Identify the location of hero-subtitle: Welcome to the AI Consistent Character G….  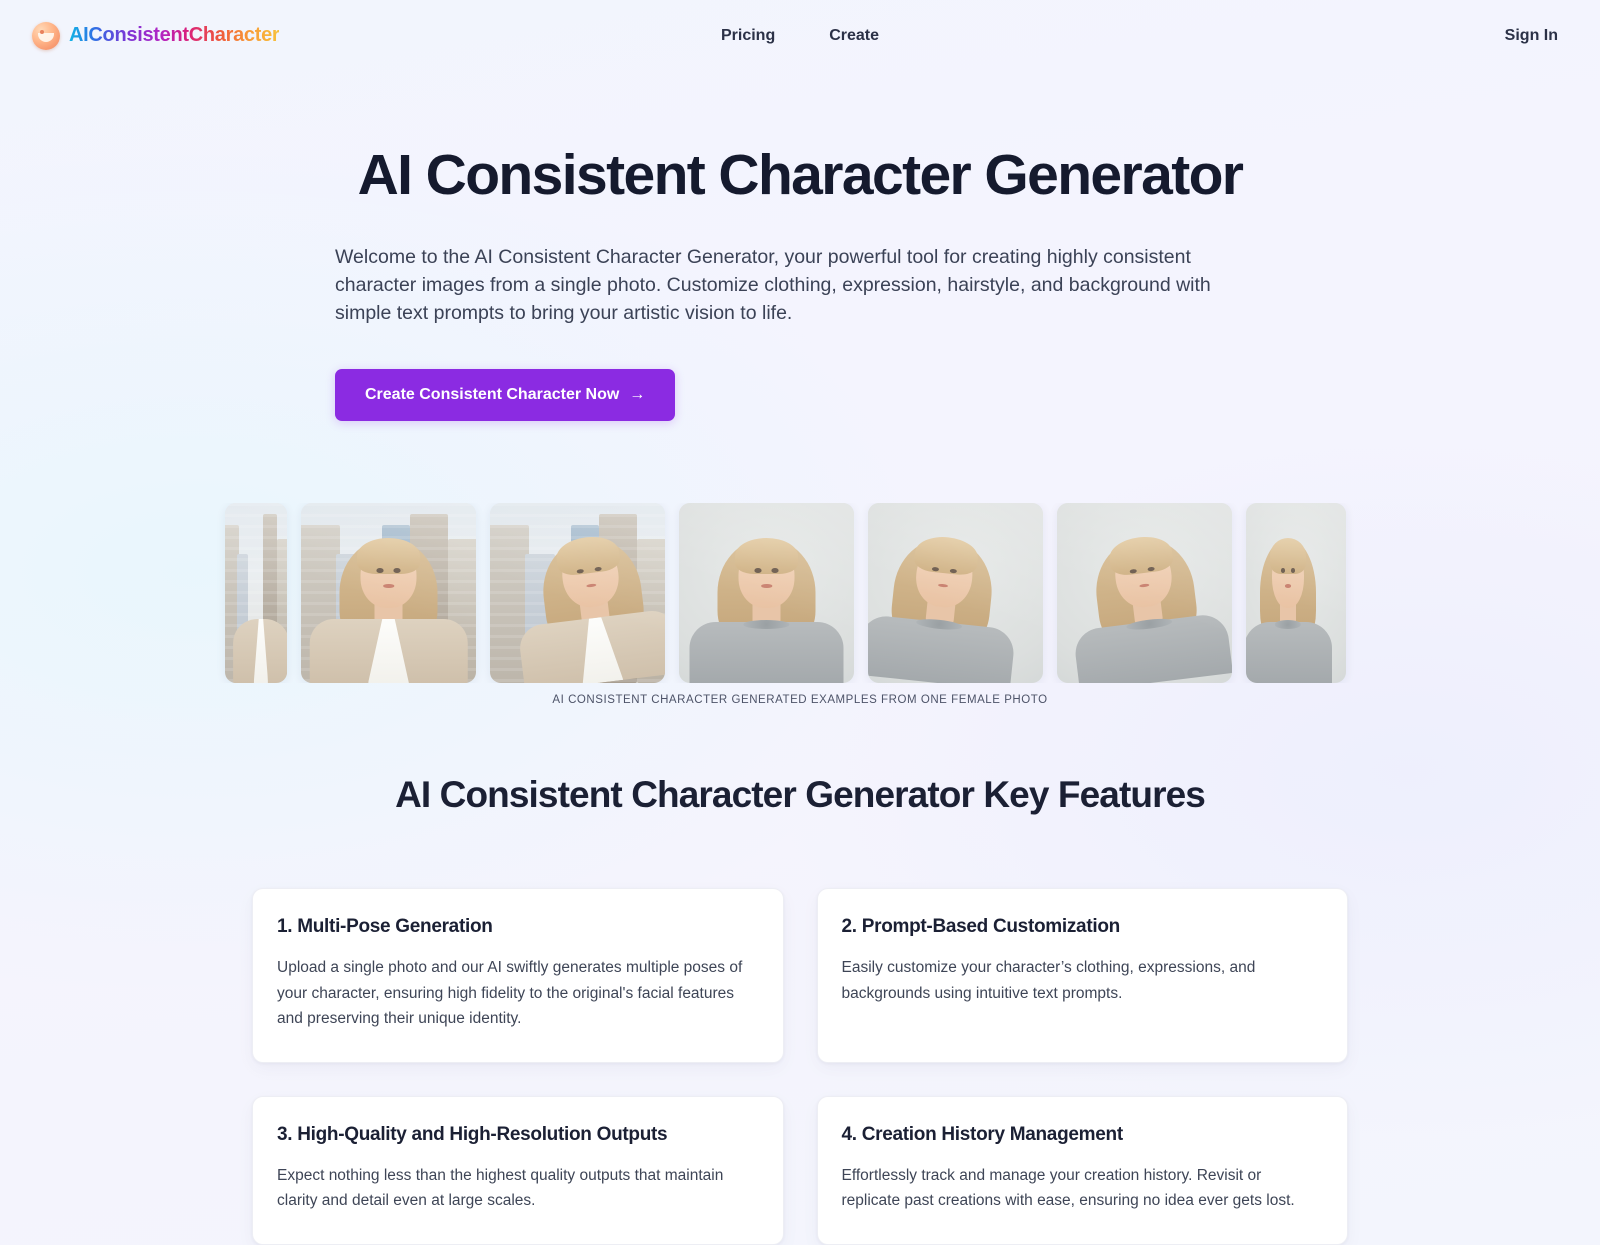
(773, 285).